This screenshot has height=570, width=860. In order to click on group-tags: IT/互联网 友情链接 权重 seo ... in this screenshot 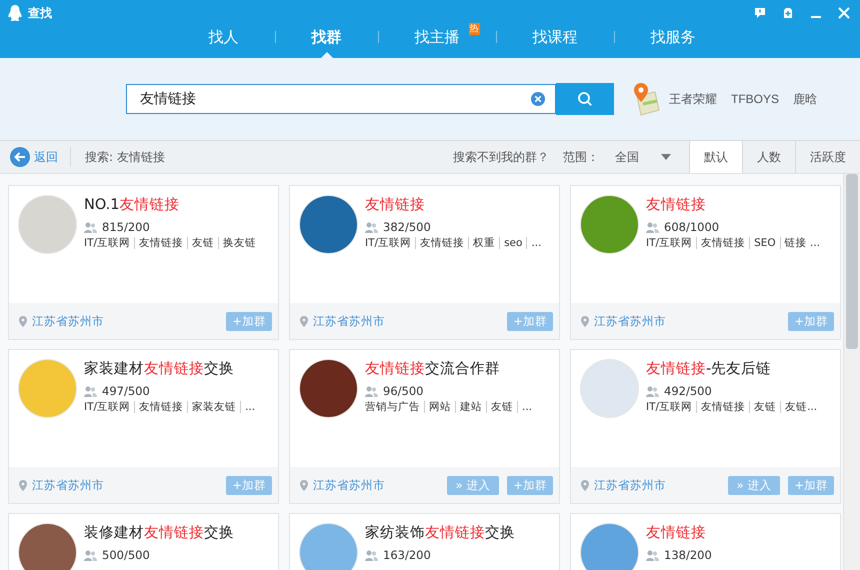, I will do `click(462, 243)`.